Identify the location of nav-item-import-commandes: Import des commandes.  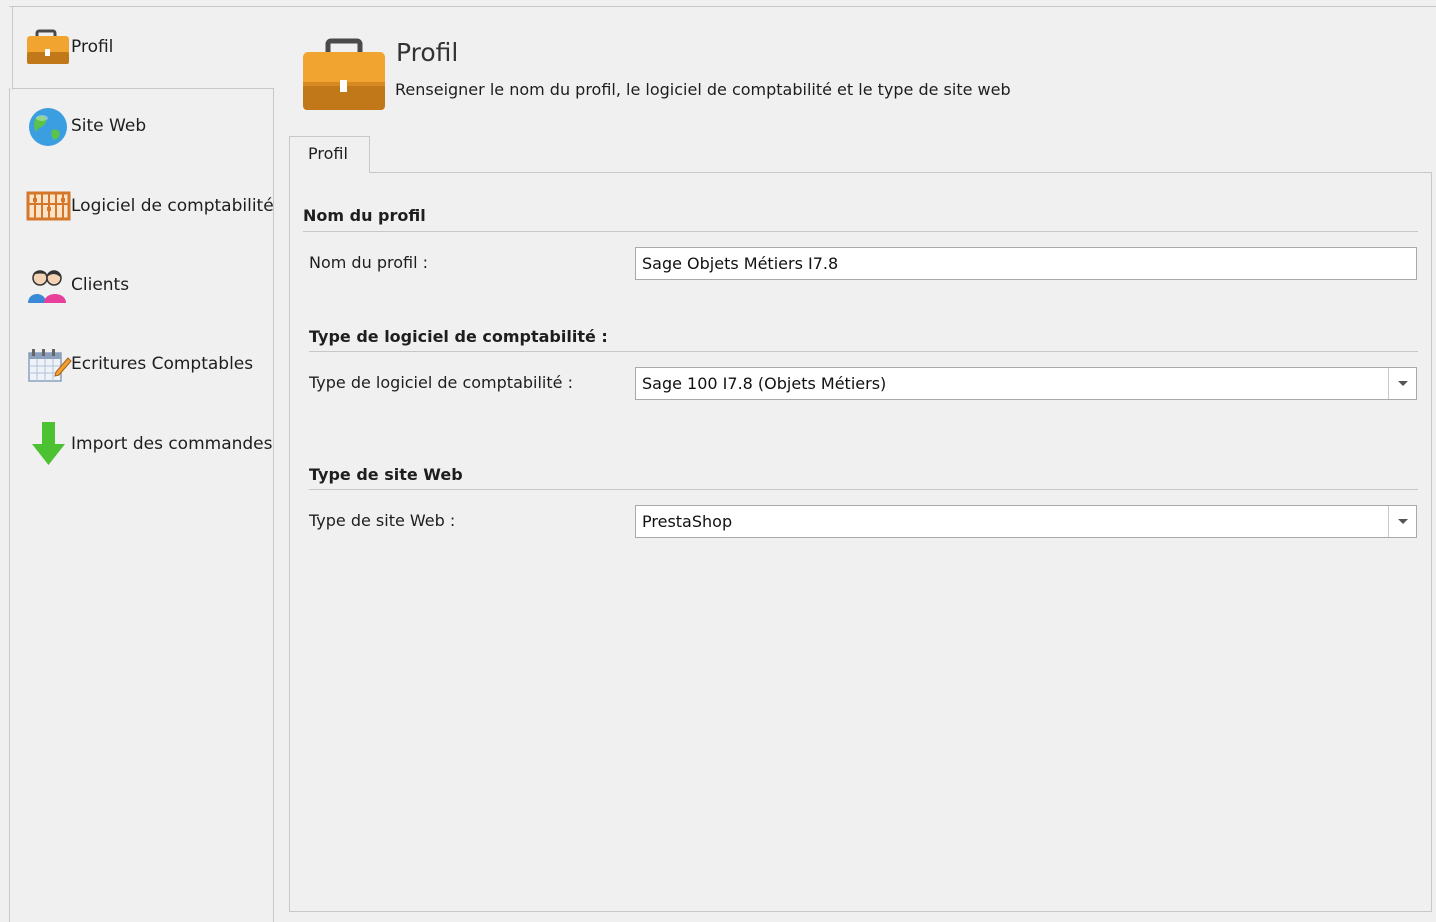
(149, 444).